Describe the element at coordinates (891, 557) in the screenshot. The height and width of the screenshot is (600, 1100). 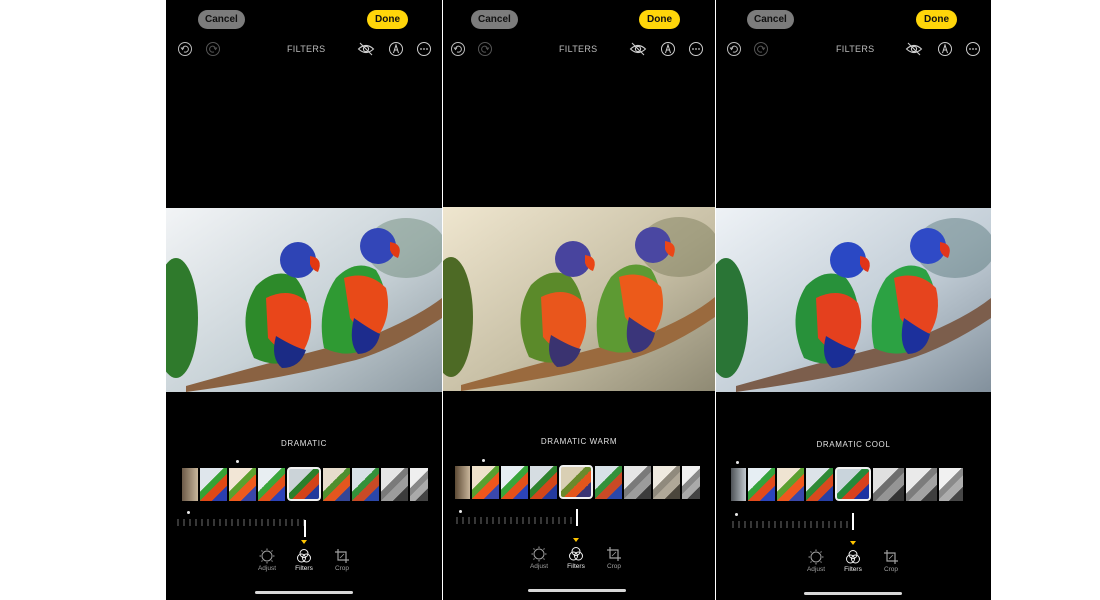
I see `crop-icon` at that location.